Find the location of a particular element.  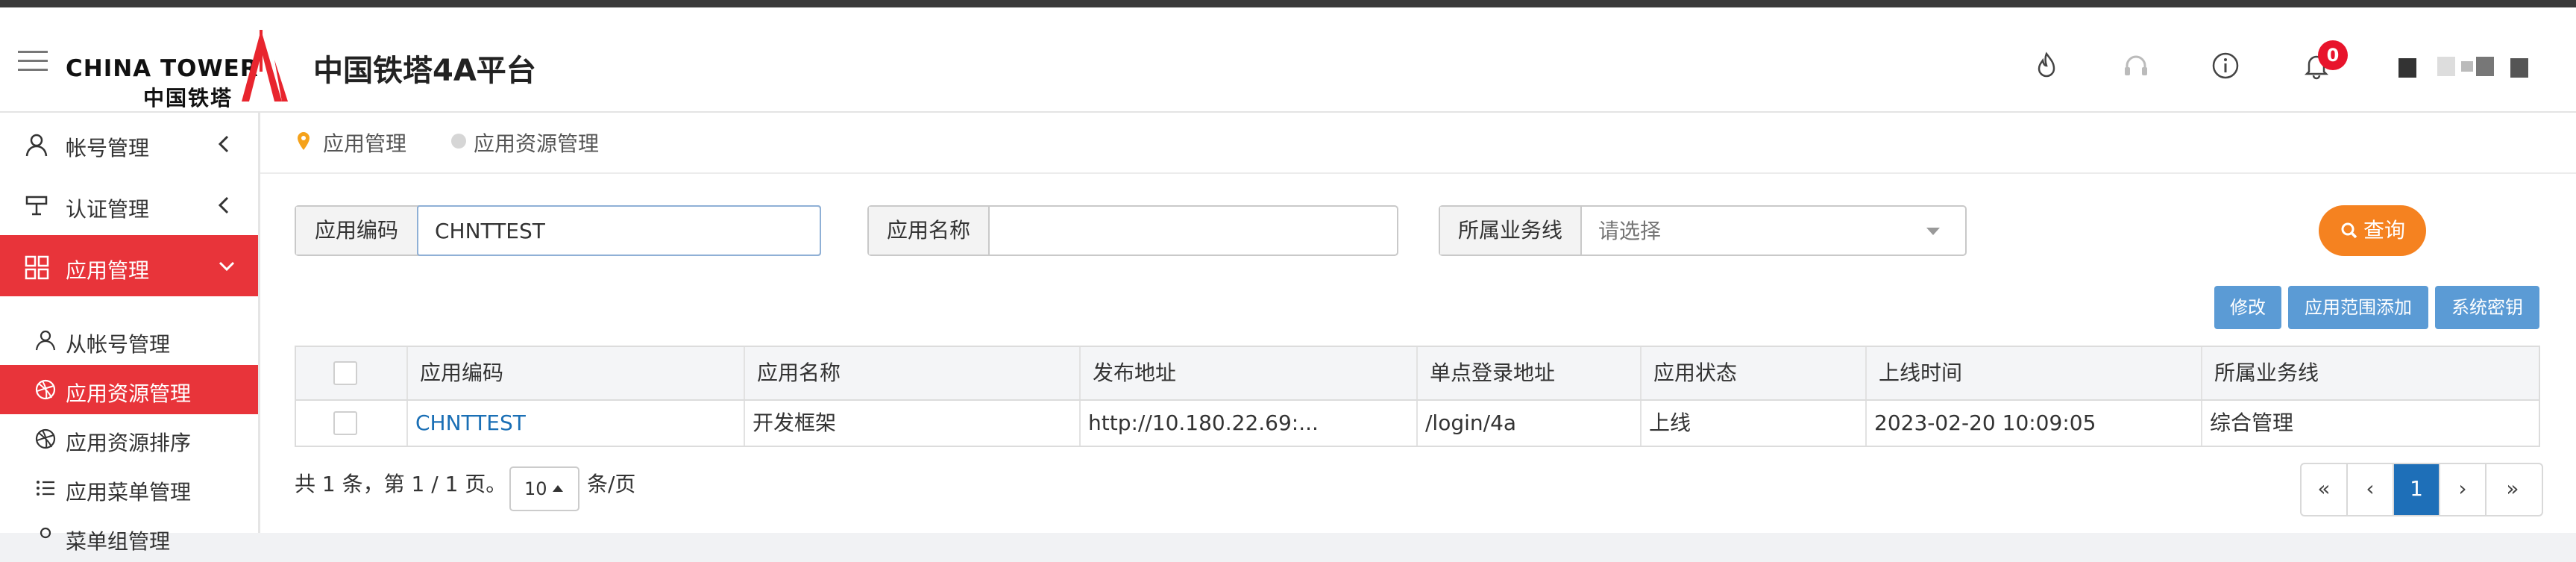

th-business-line: 所属业务线 is located at coordinates (2371, 373).